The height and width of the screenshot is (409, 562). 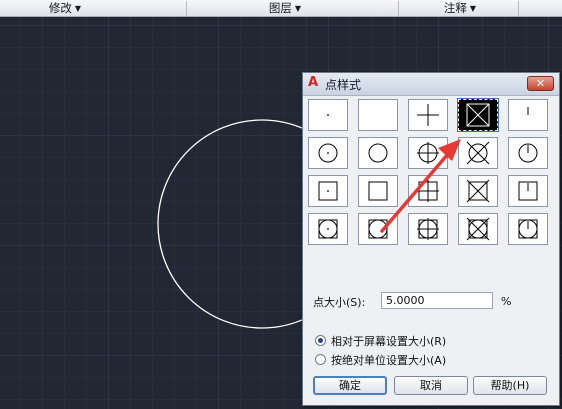 I want to click on point-style-square-tick, so click(x=528, y=191).